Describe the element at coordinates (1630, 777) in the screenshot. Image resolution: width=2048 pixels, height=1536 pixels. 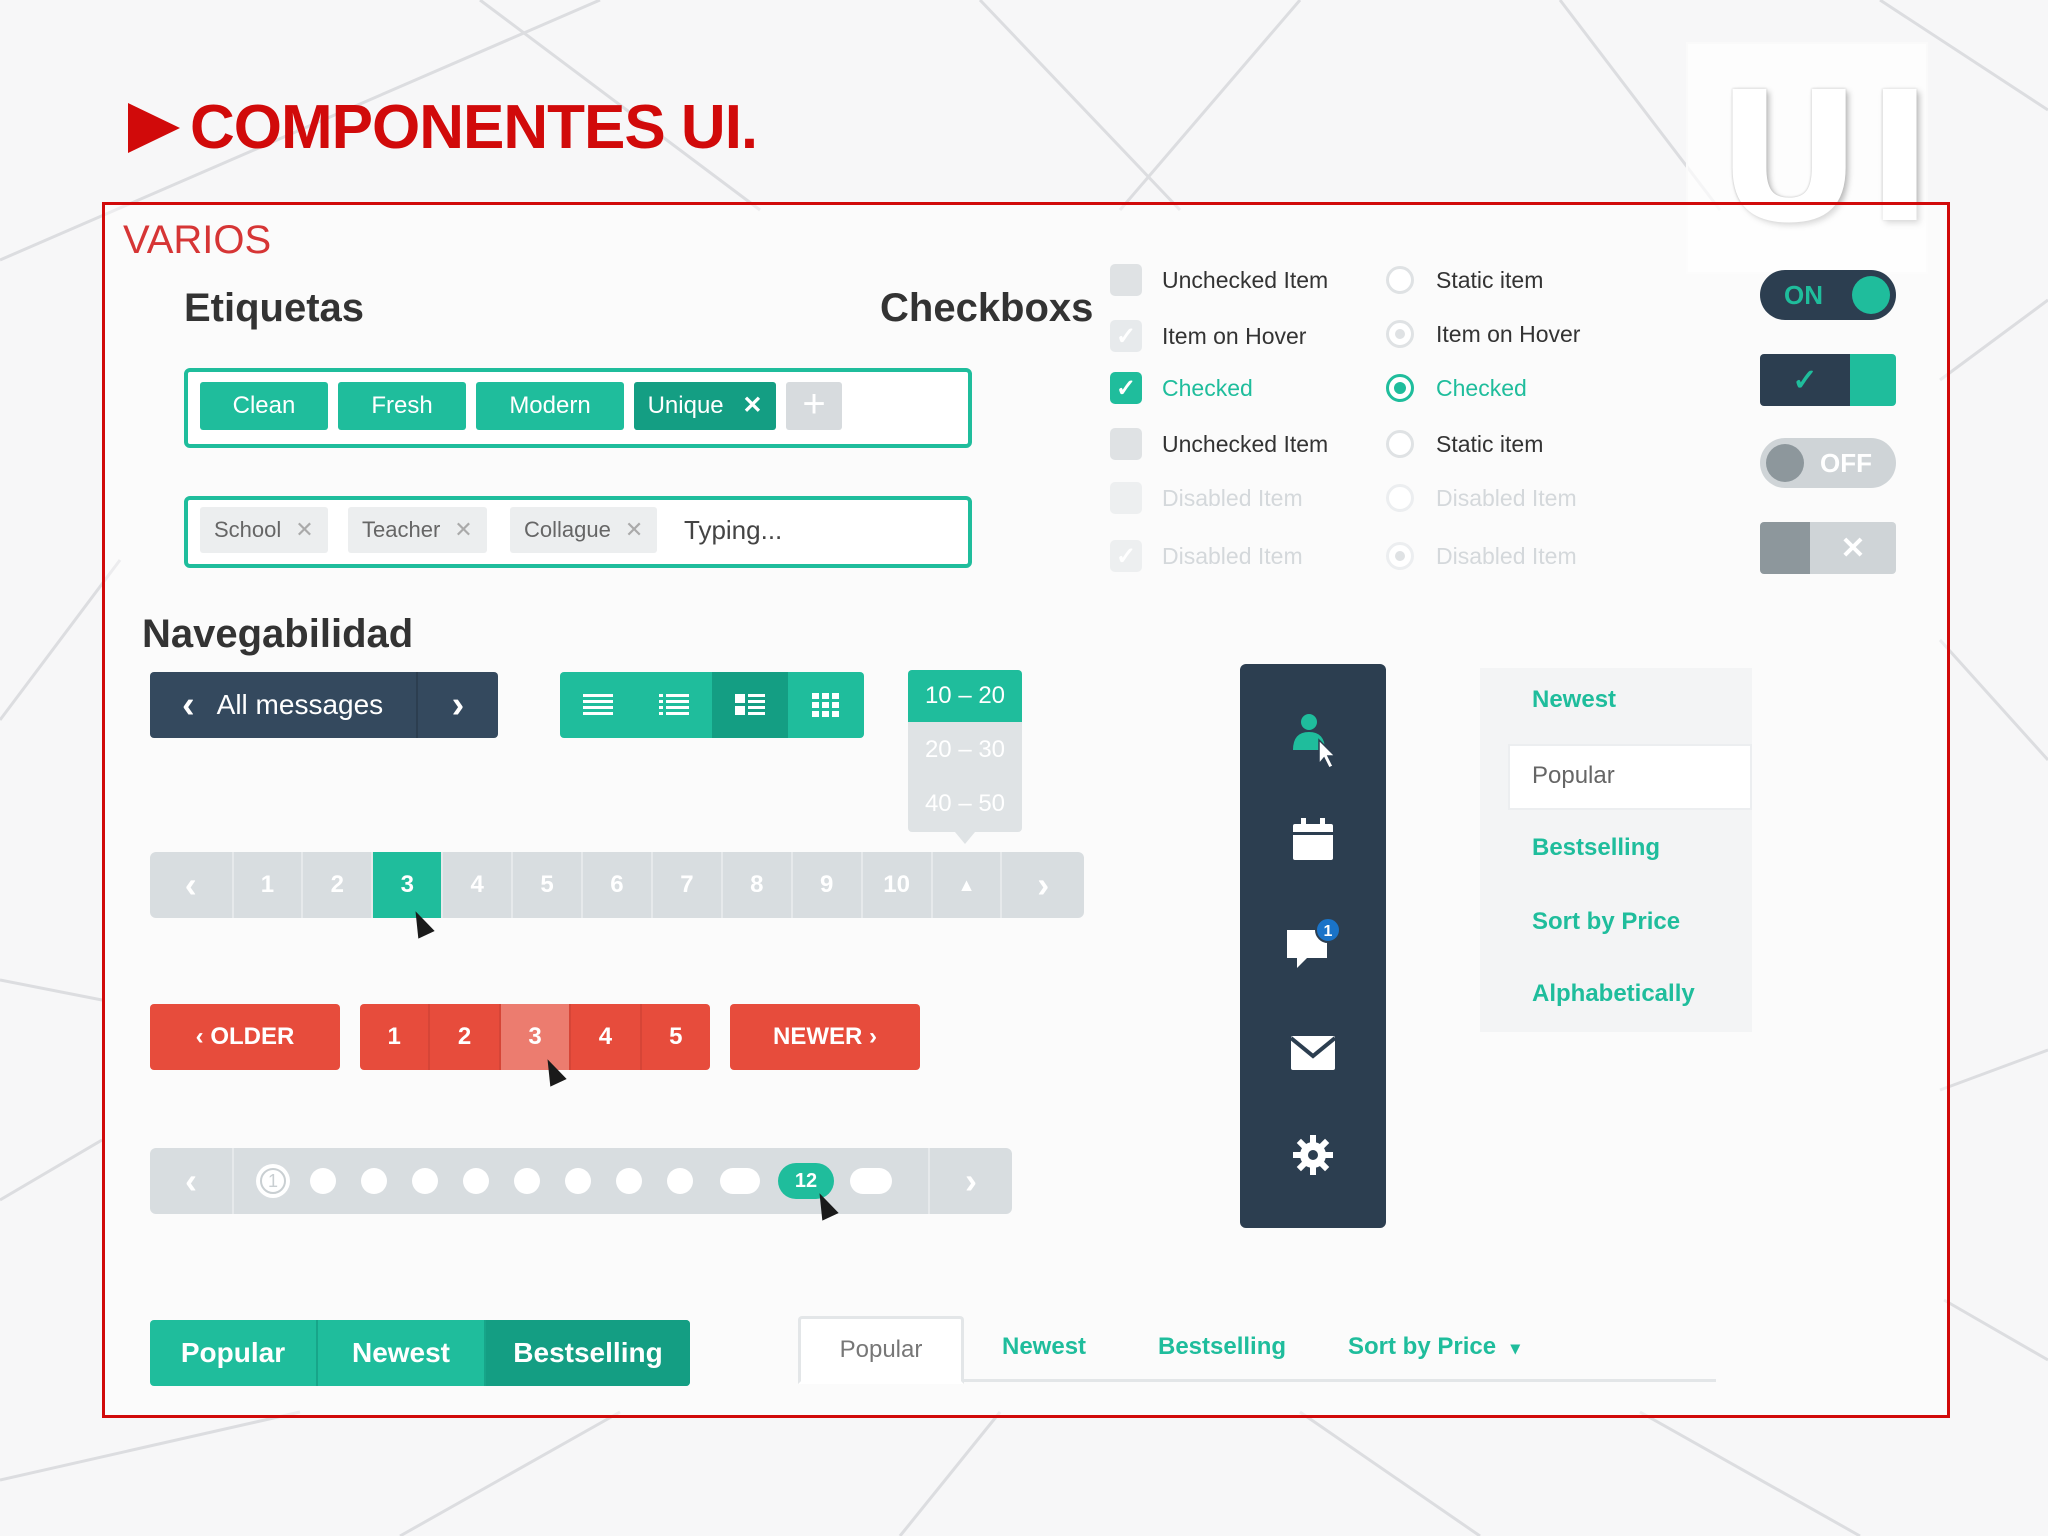
I see `menu-item-popular-active: Popular` at that location.